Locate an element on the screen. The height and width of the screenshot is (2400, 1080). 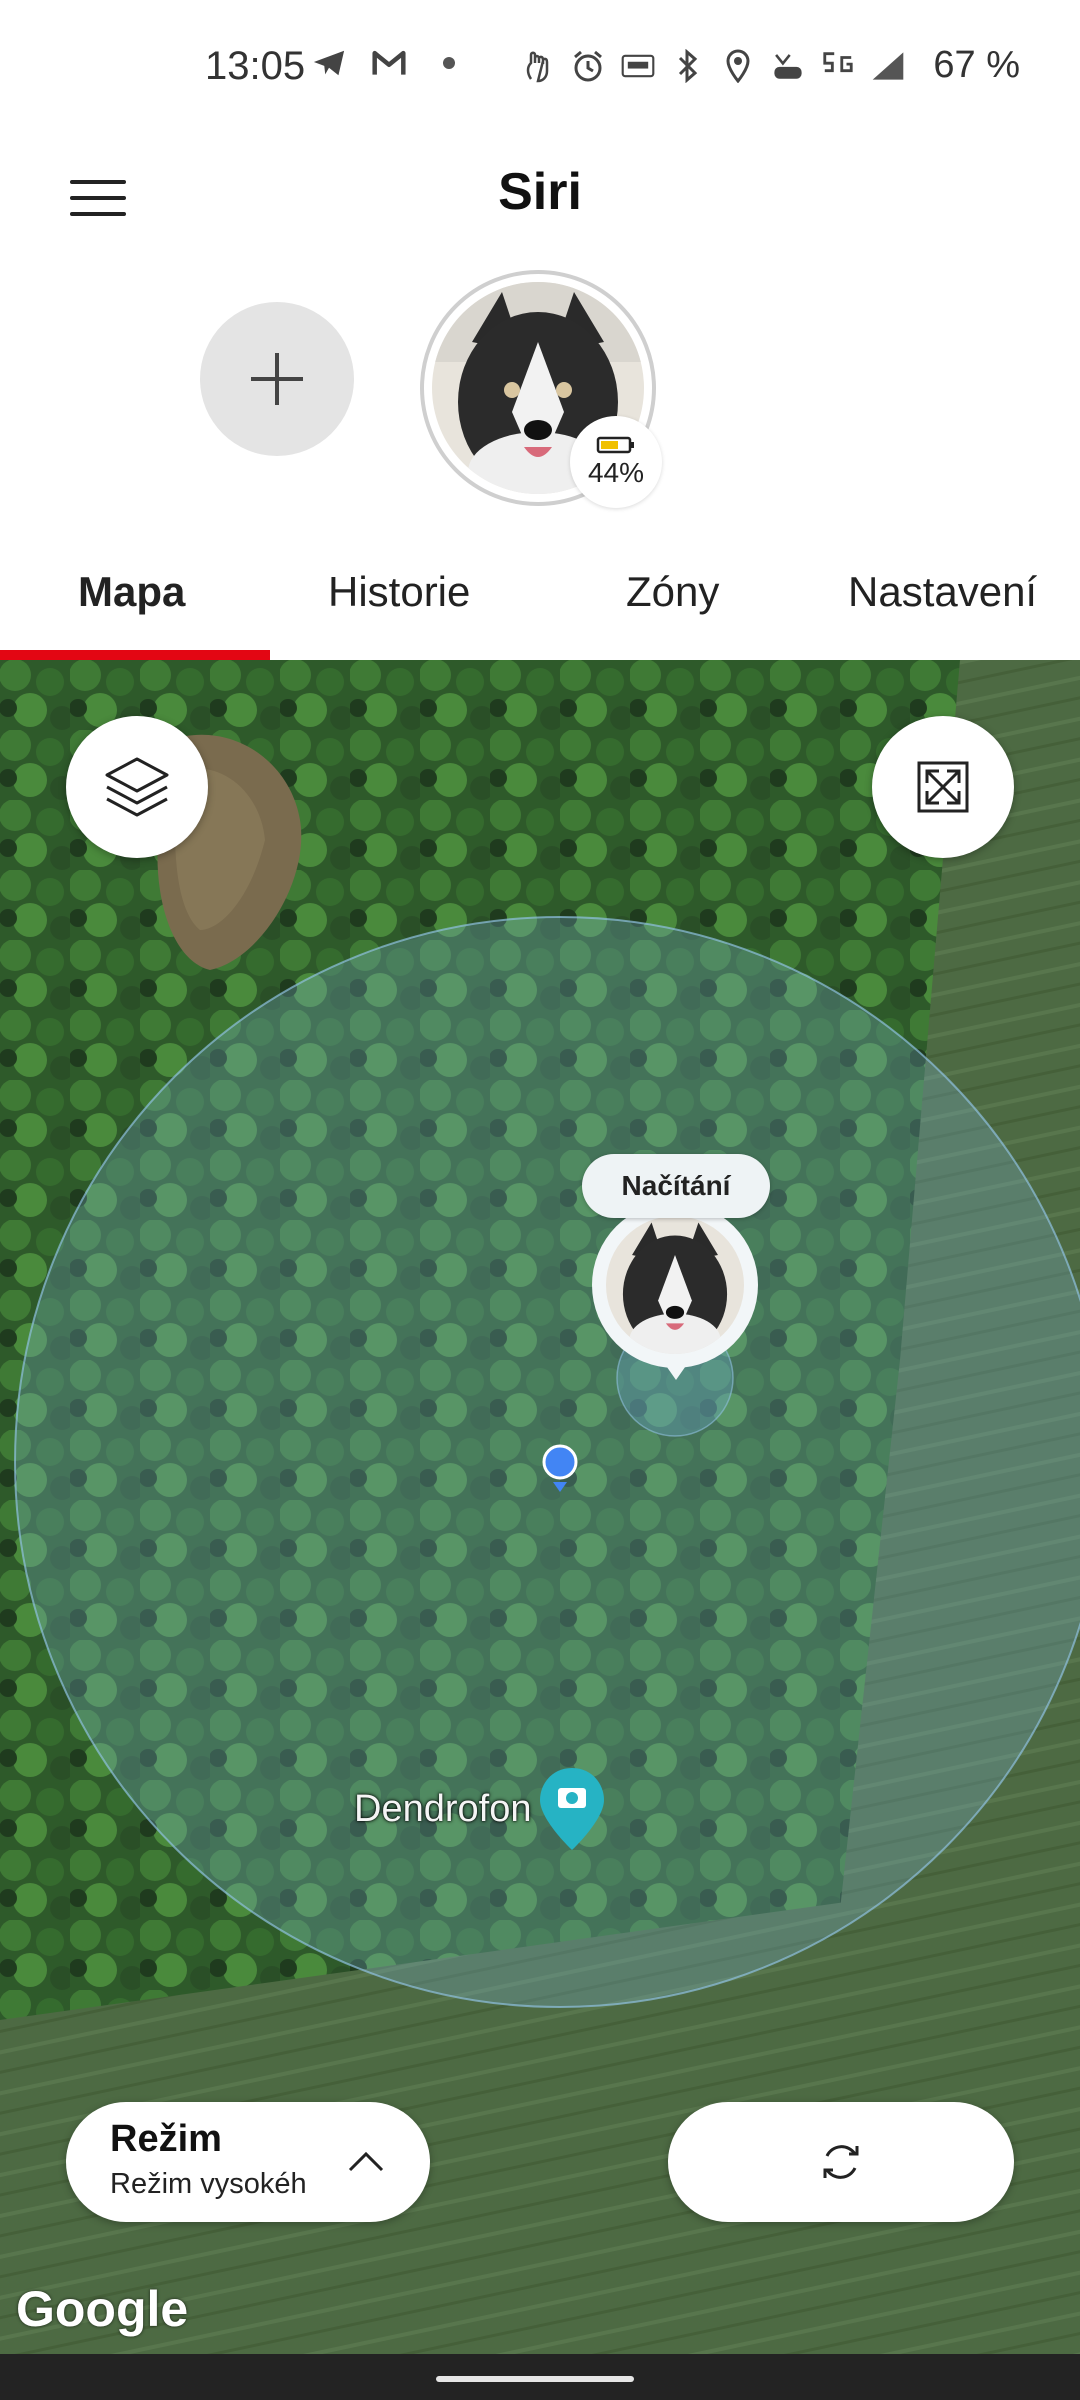
pet-battery-badge: 44% is located at coordinates (616, 462).